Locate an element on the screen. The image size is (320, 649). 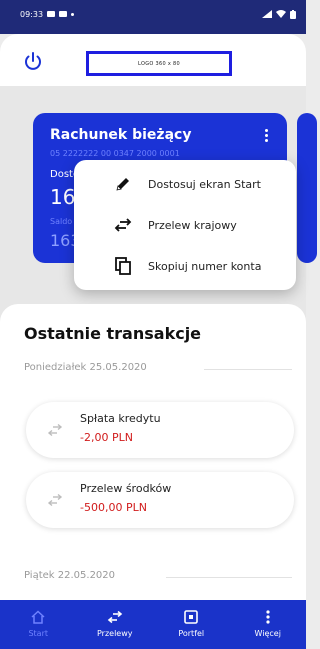
wallet-icon is located at coordinates (191, 617).